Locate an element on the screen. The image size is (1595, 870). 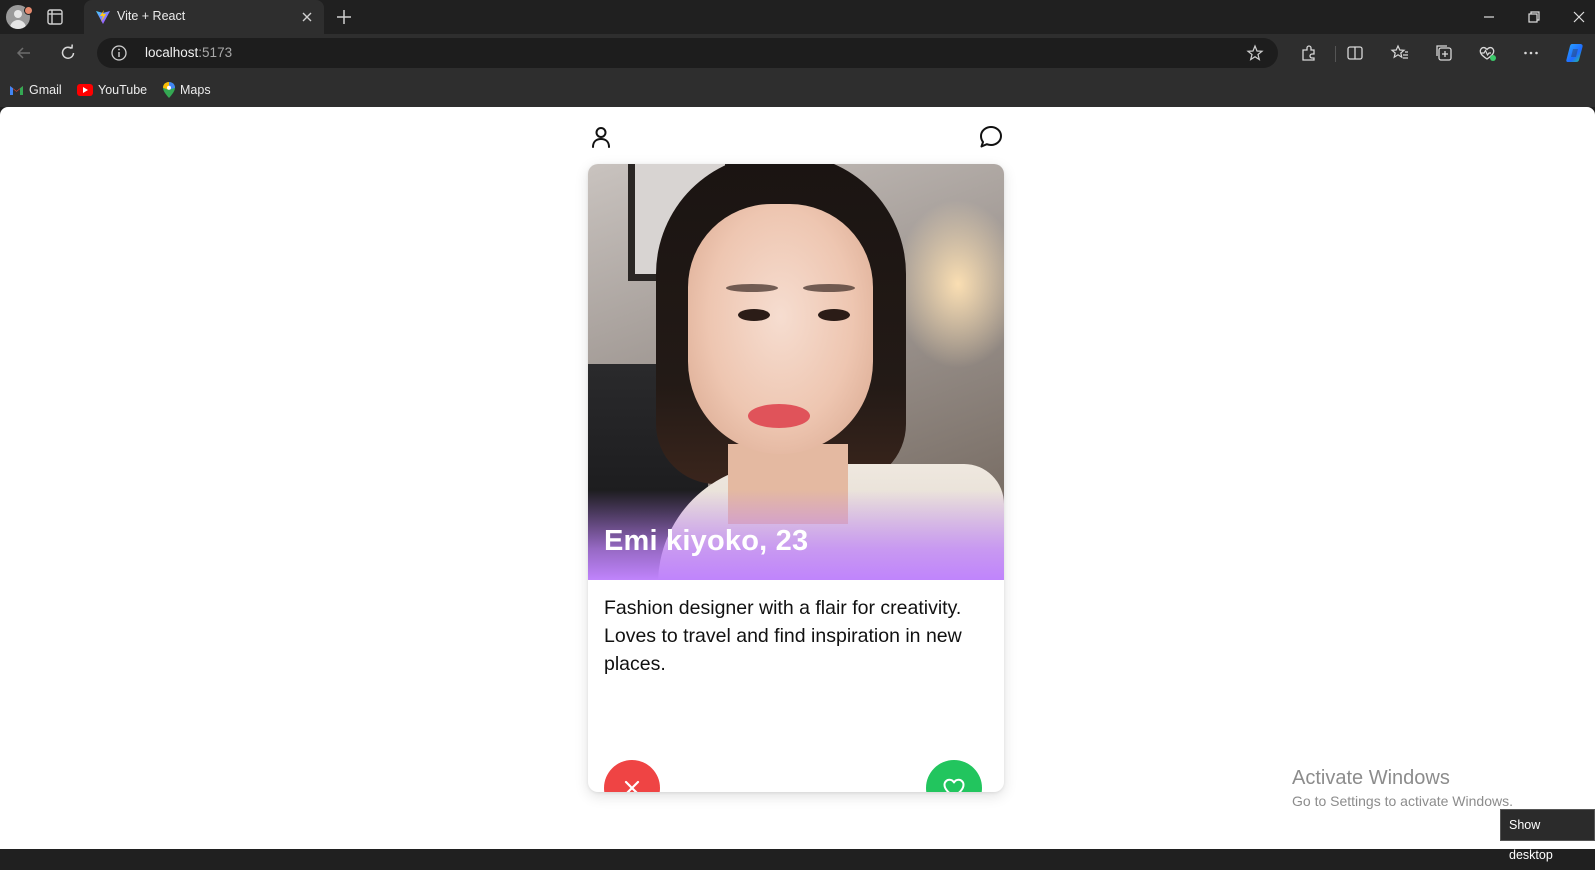
bookmark-maps: Maps is located at coordinates (187, 90).